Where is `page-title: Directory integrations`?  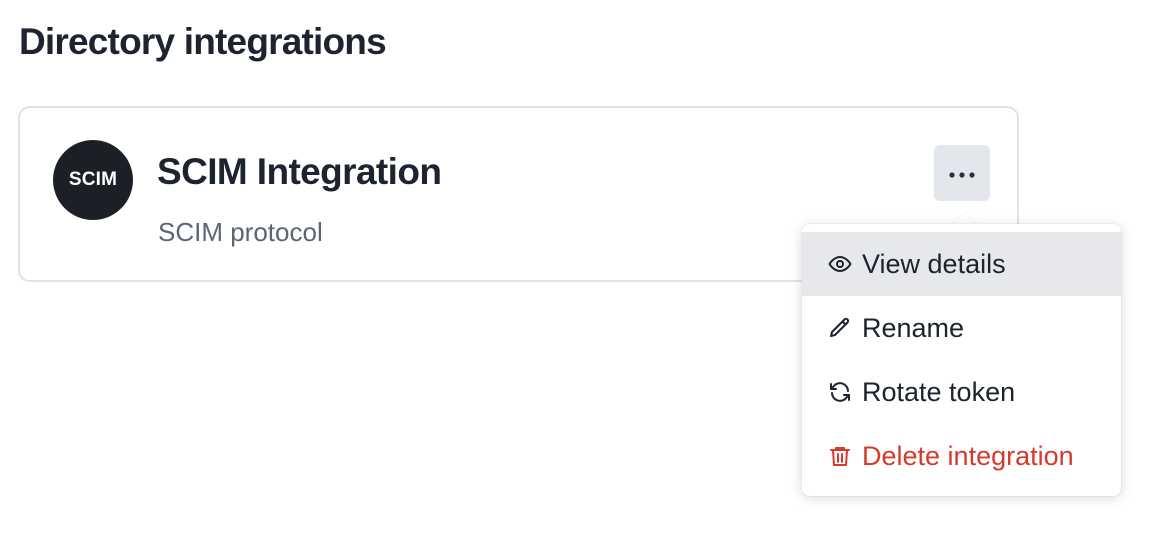 page-title: Directory integrations is located at coordinates (203, 41).